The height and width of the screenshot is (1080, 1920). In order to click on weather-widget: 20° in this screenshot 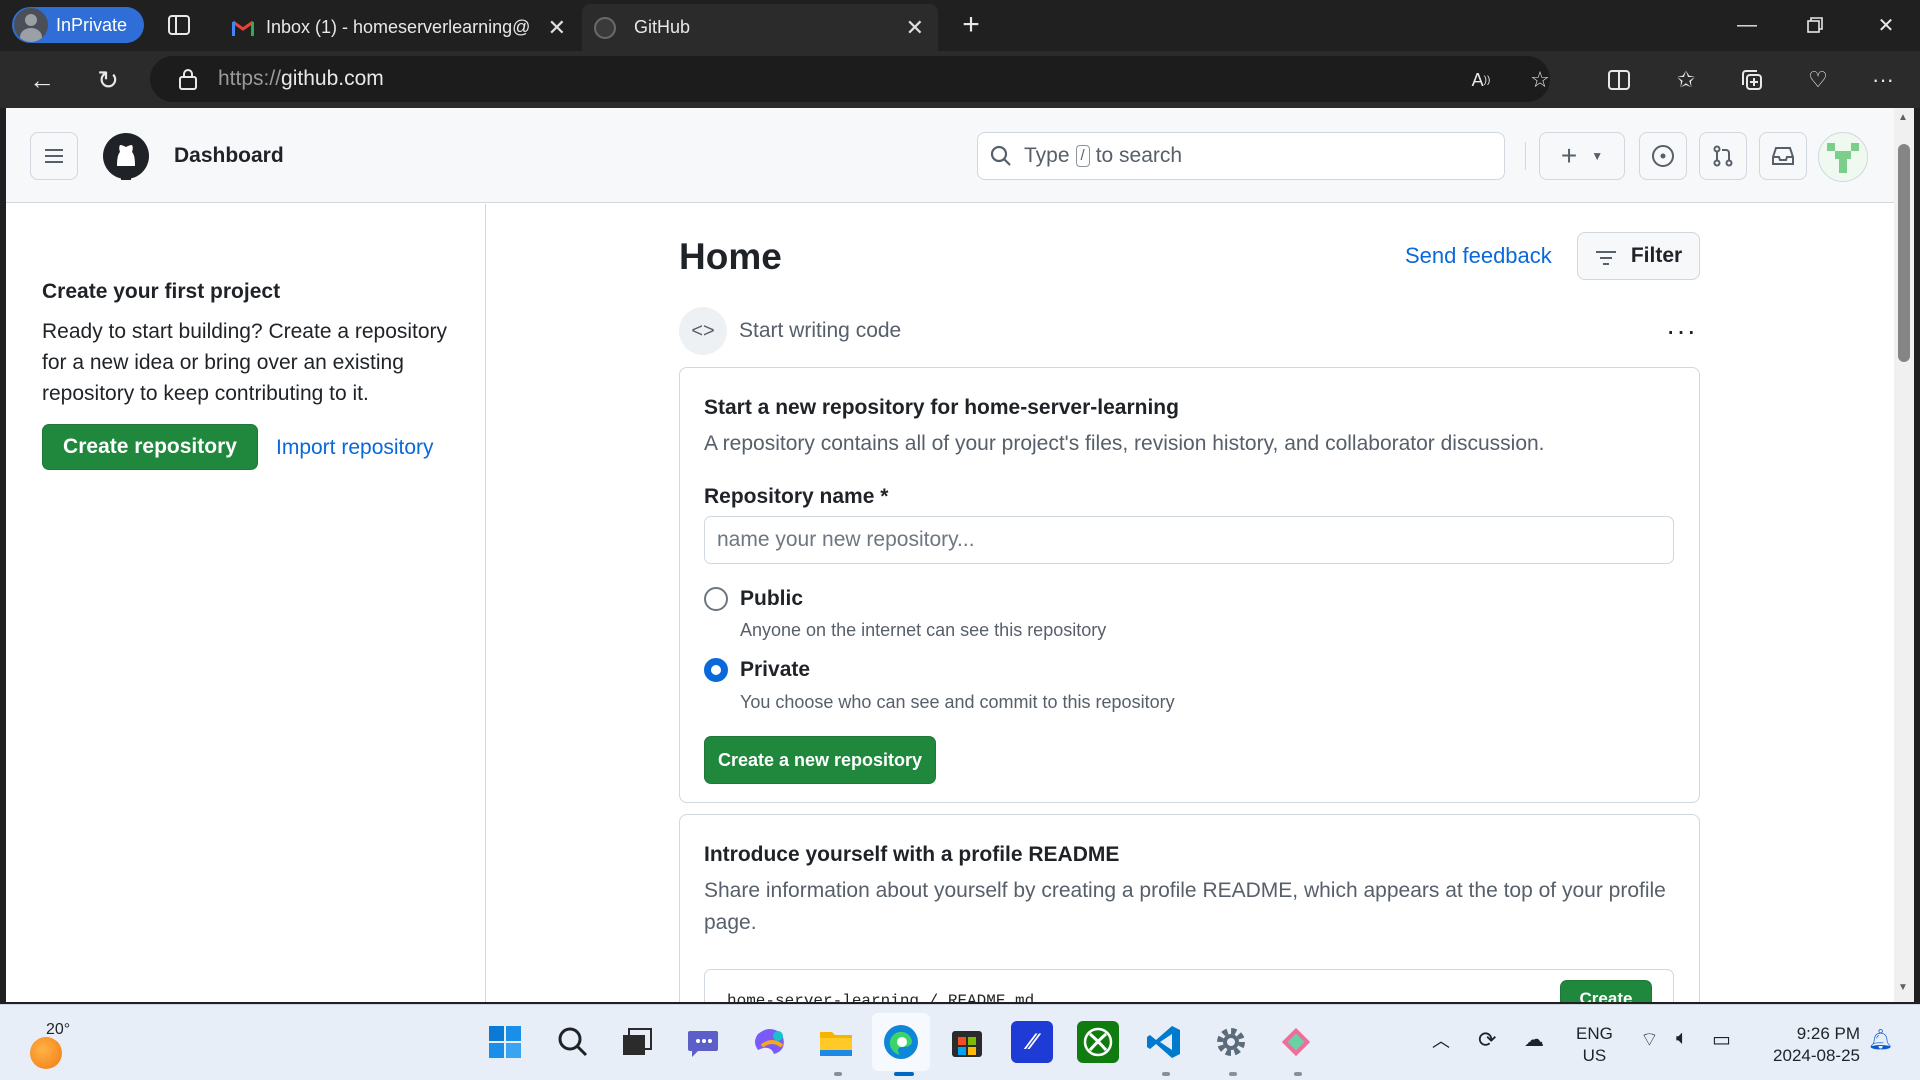, I will do `click(58, 1044)`.